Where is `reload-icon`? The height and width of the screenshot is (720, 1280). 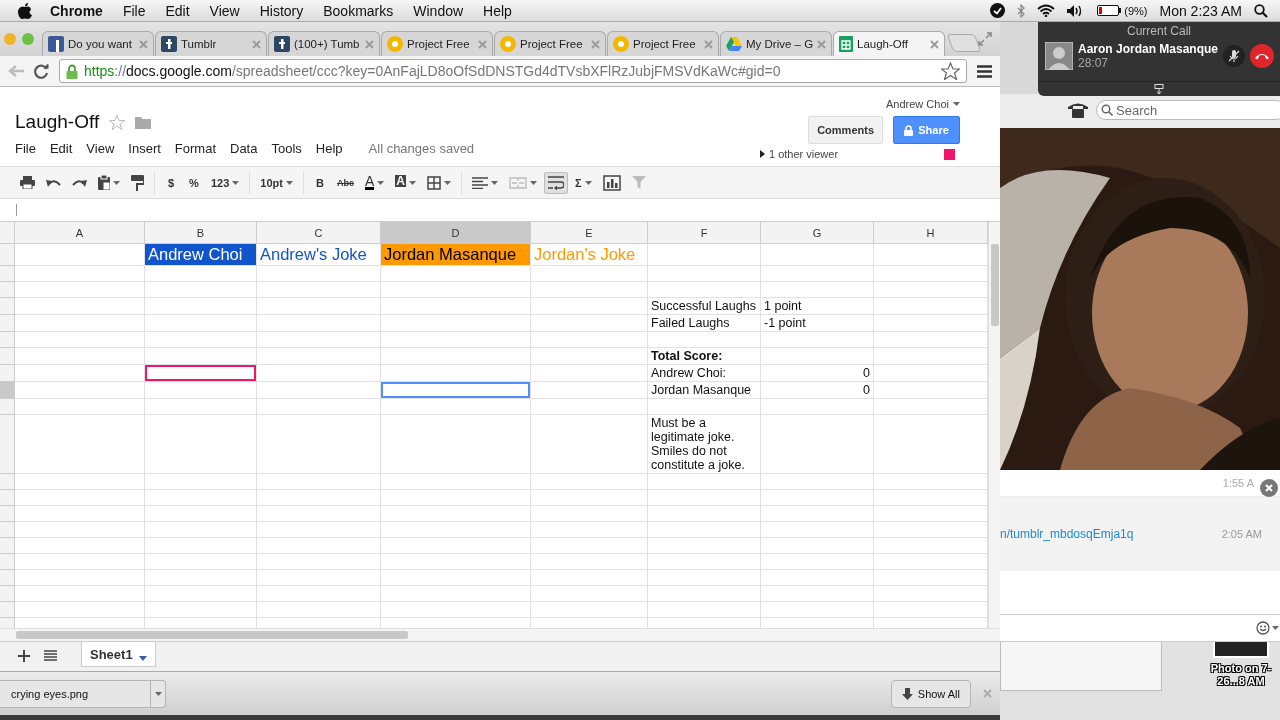 reload-icon is located at coordinates (41, 71).